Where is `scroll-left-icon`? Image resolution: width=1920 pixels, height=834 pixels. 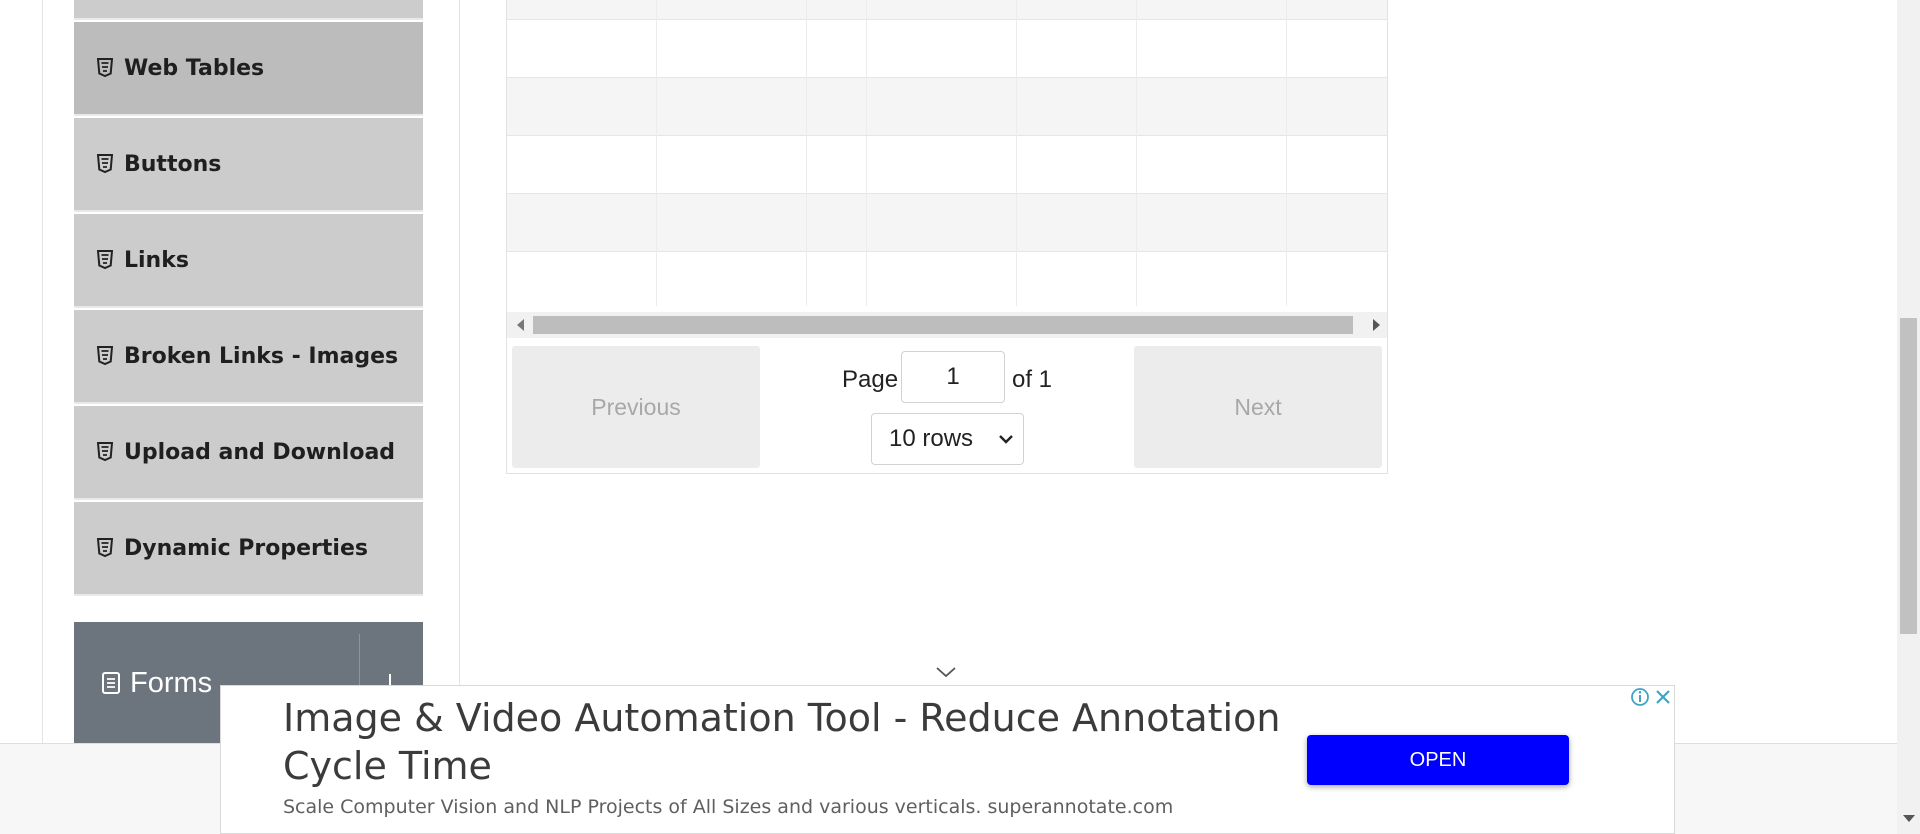
scroll-left-icon is located at coordinates (520, 325).